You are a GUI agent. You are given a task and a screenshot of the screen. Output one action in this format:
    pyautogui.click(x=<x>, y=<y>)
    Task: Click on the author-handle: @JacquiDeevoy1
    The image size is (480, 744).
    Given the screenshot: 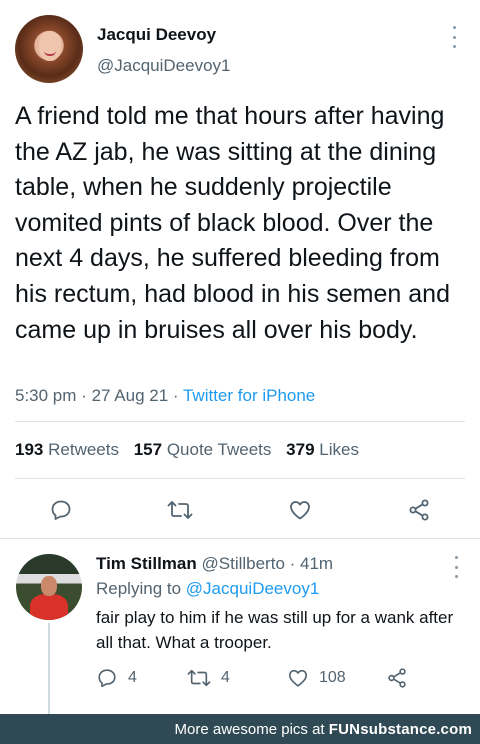 What is the action you would take?
    pyautogui.click(x=164, y=66)
    